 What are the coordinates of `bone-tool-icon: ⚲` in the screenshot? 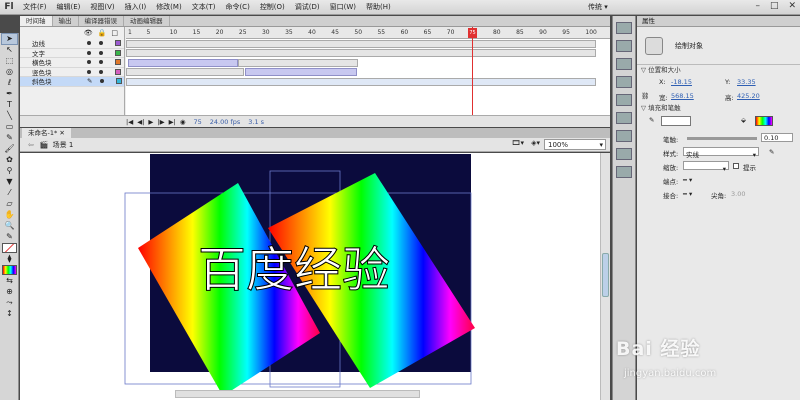 It's located at (9, 171).